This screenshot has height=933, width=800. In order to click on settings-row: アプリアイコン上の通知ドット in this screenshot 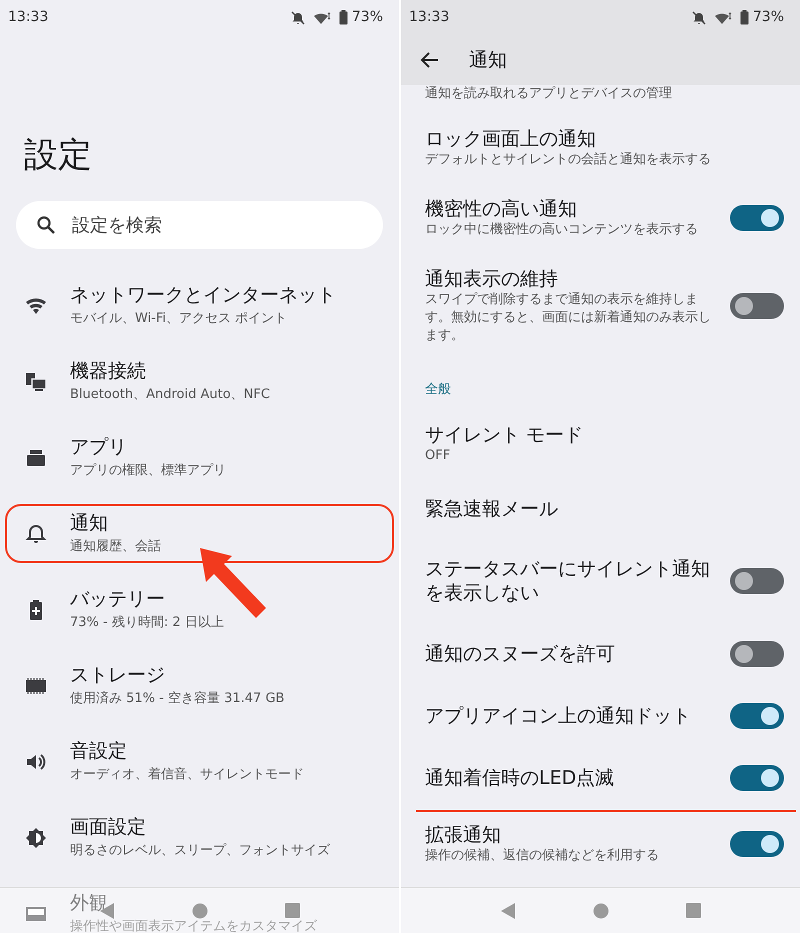, I will do `click(600, 716)`.